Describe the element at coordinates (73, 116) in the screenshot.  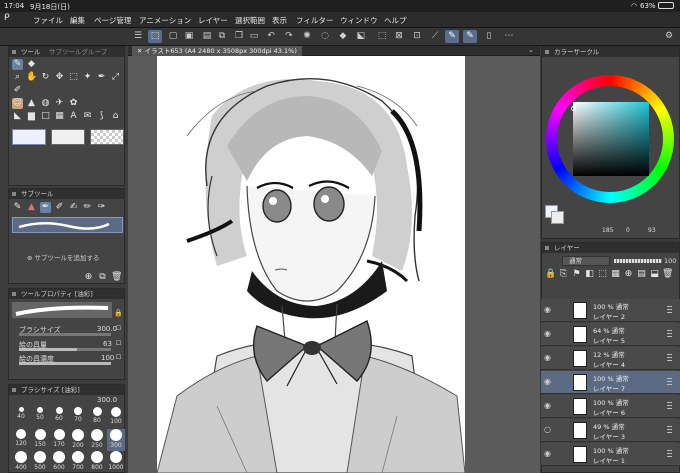
I see `text-tool-icon: A` at that location.